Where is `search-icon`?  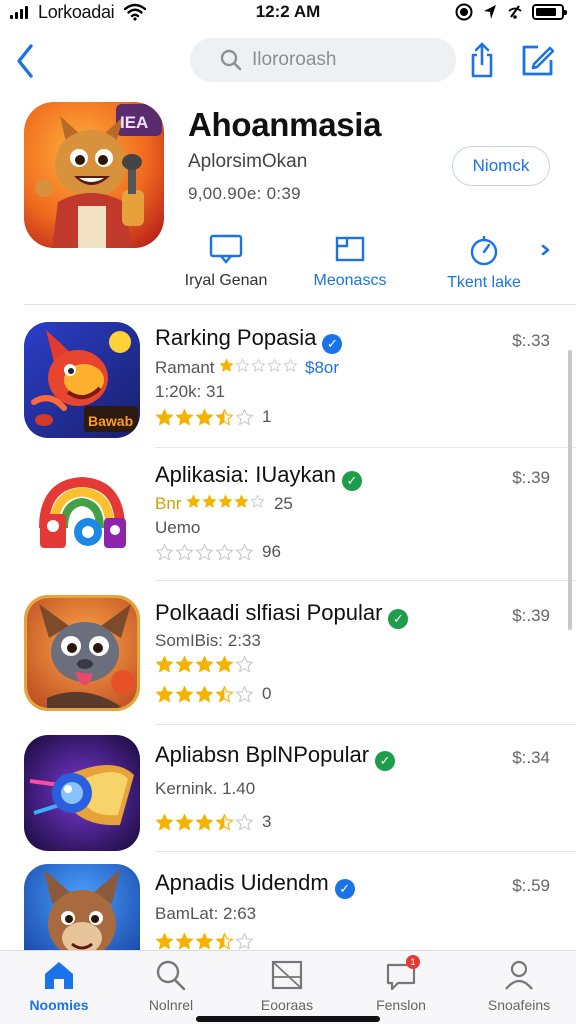 search-icon is located at coordinates (171, 975).